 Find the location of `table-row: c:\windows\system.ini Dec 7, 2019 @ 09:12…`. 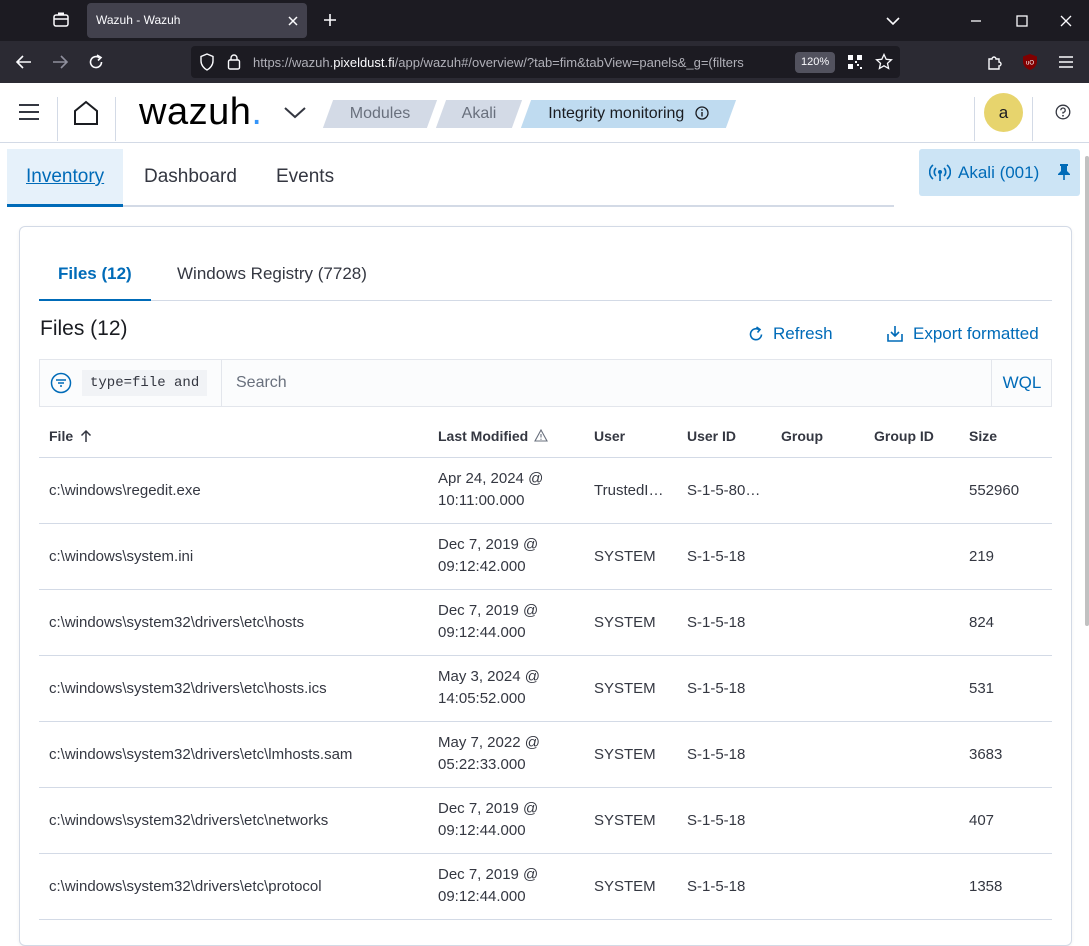

table-row: c:\windows\system.ini Dec 7, 2019 @ 09:12… is located at coordinates (545, 556).